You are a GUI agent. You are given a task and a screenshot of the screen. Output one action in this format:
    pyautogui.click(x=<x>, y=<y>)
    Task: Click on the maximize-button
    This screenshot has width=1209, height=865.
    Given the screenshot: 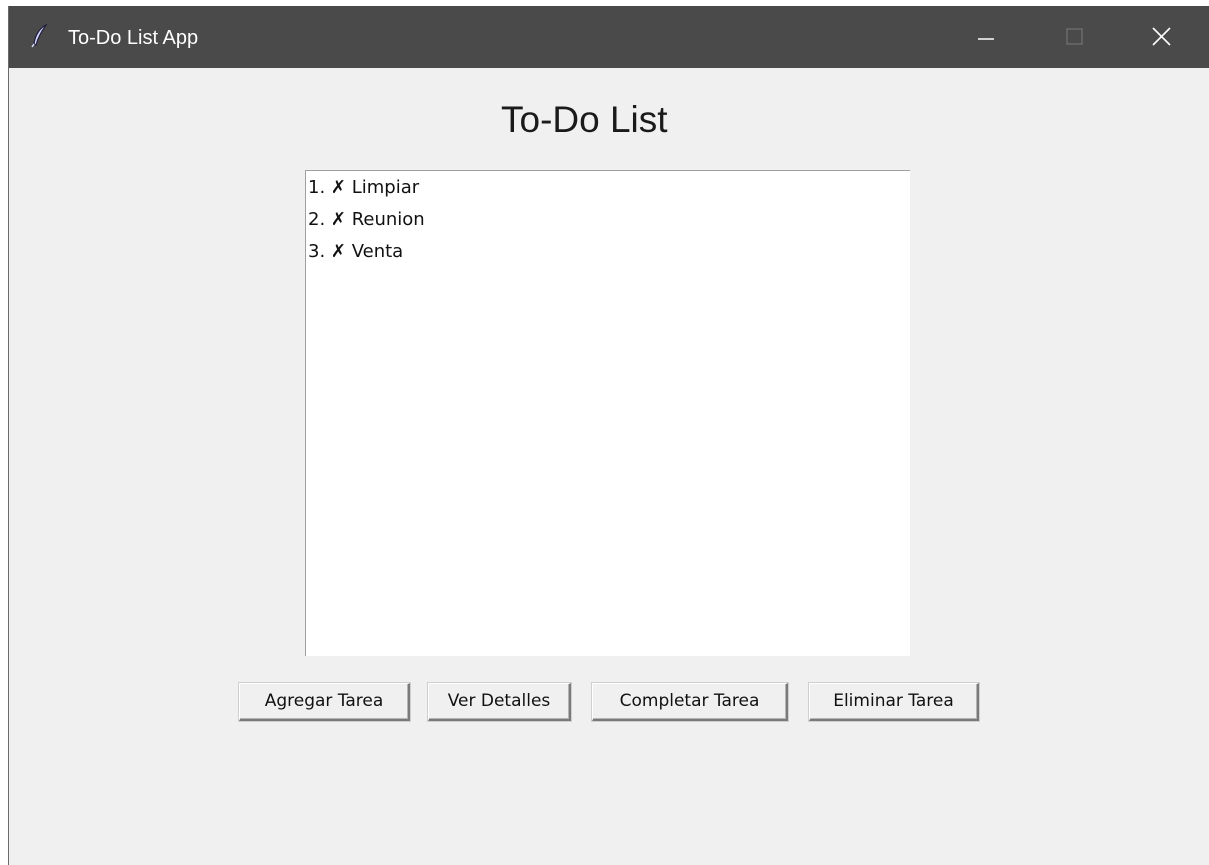 What is the action you would take?
    pyautogui.click(x=1074, y=37)
    